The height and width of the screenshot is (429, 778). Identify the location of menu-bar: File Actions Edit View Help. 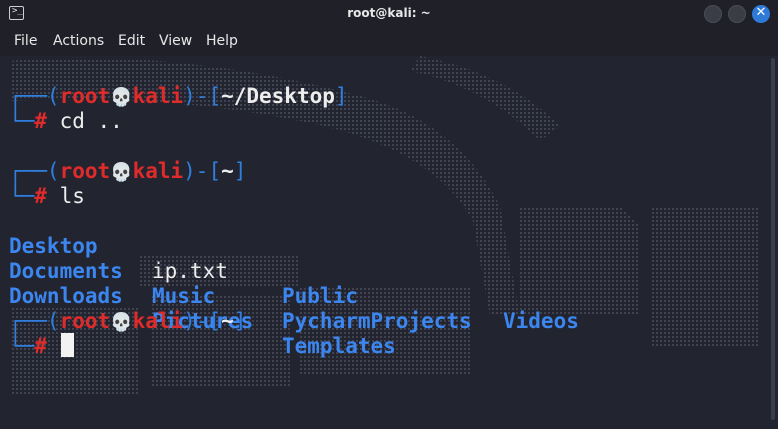
(389, 42).